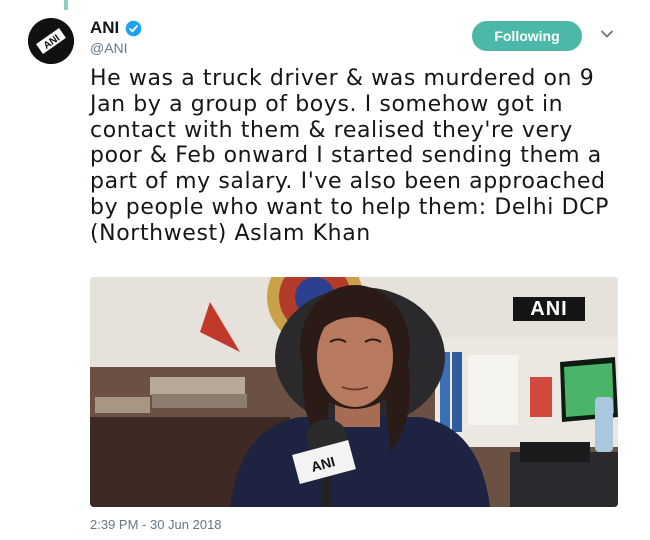 Image resolution: width=650 pixels, height=540 pixels. I want to click on author-name: ANI, so click(104, 28).